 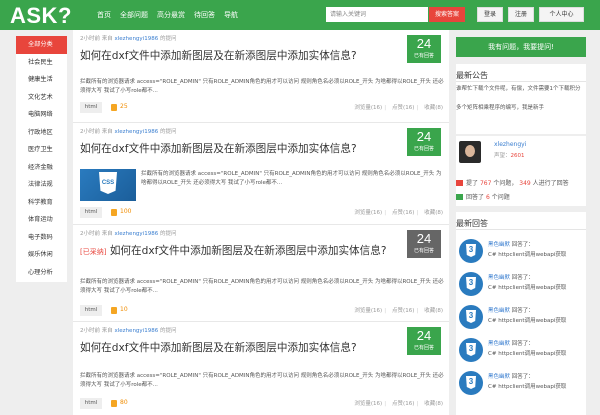 What do you see at coordinates (41, 63) in the screenshot?
I see `category-item: 社会民生` at bounding box center [41, 63].